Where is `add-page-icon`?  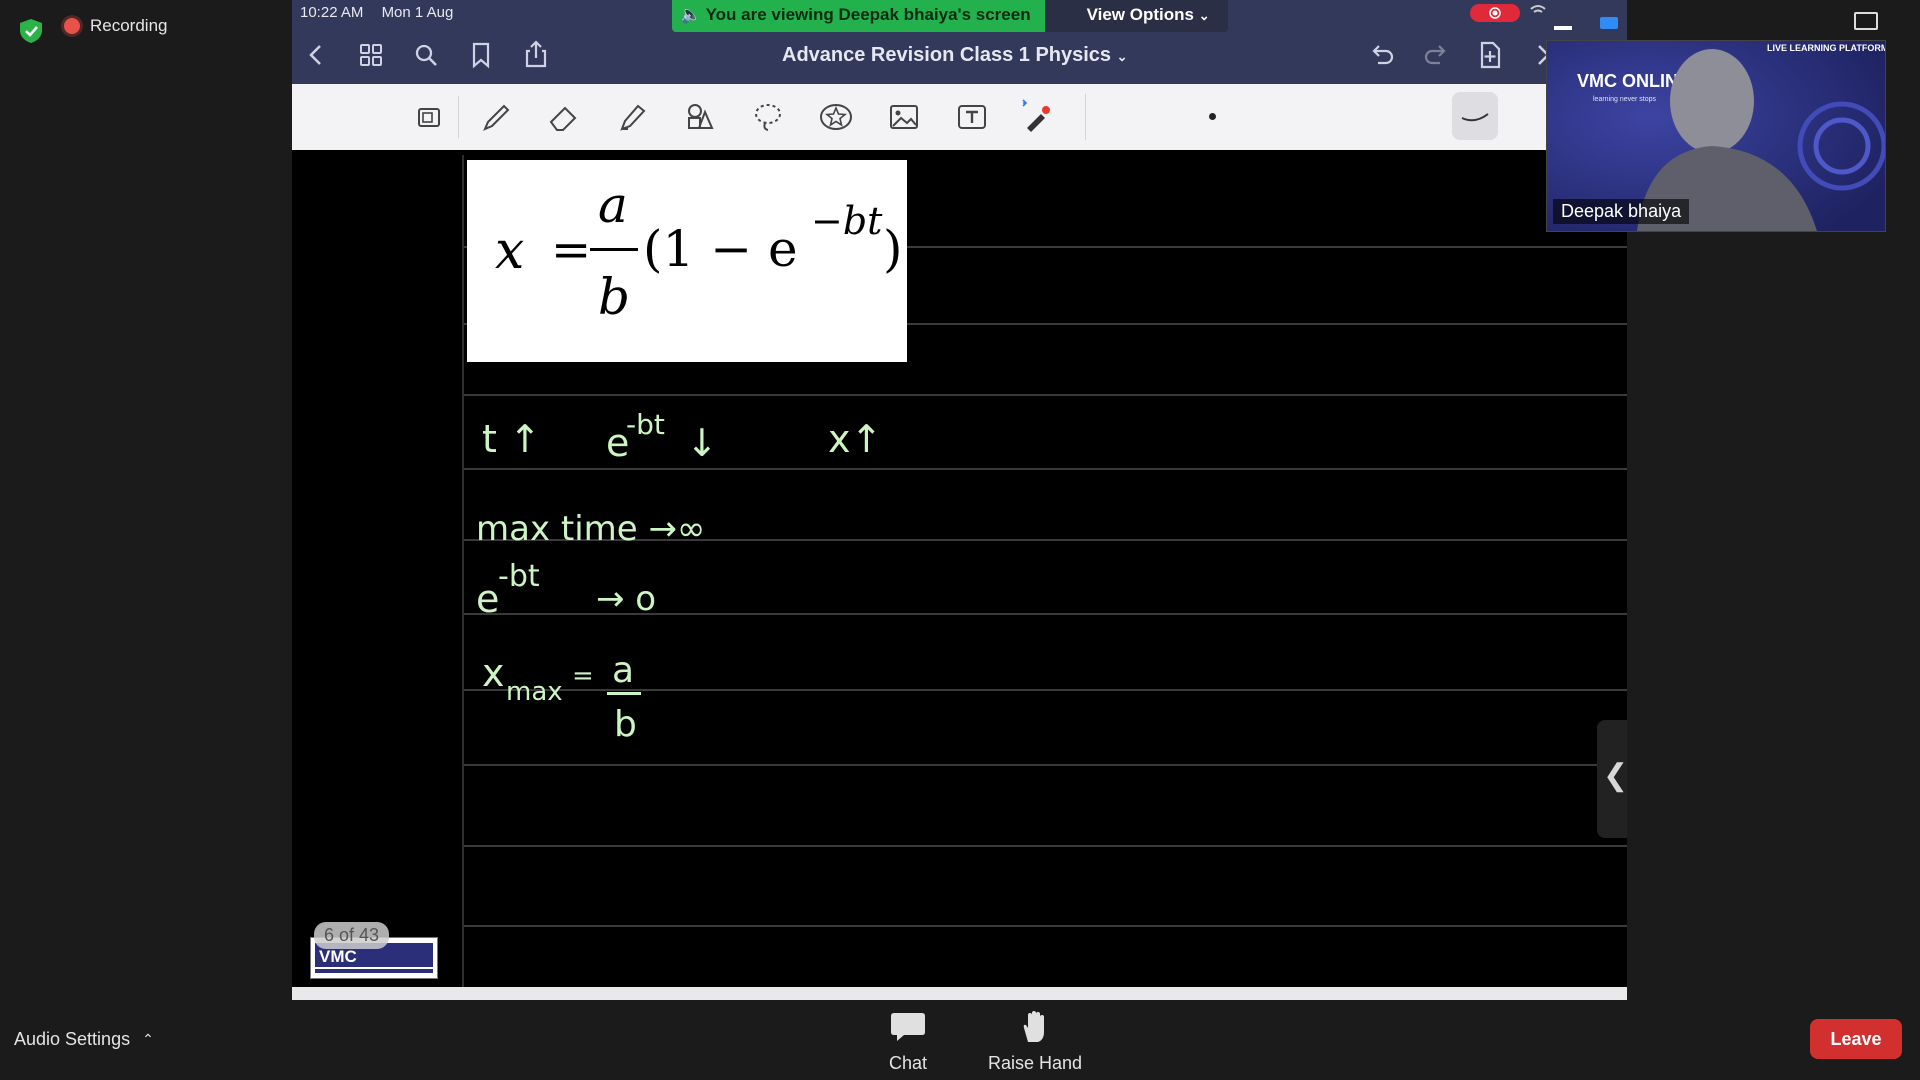
add-page-icon is located at coordinates (1490, 55).